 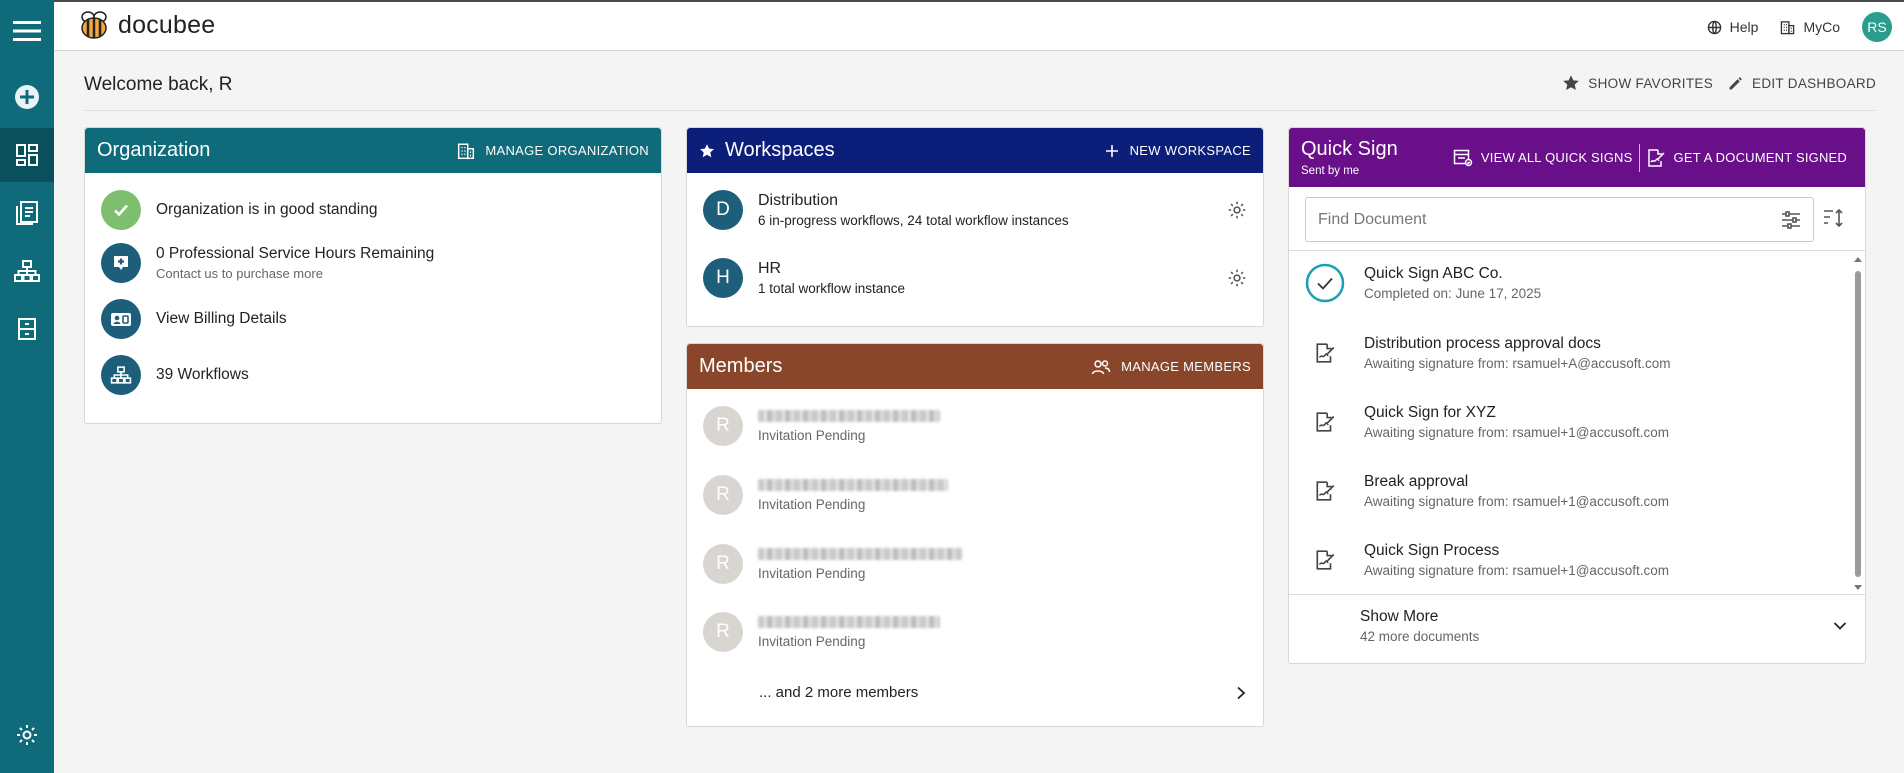 What do you see at coordinates (27, 31) in the screenshot?
I see `hamburger-menu-icon` at bounding box center [27, 31].